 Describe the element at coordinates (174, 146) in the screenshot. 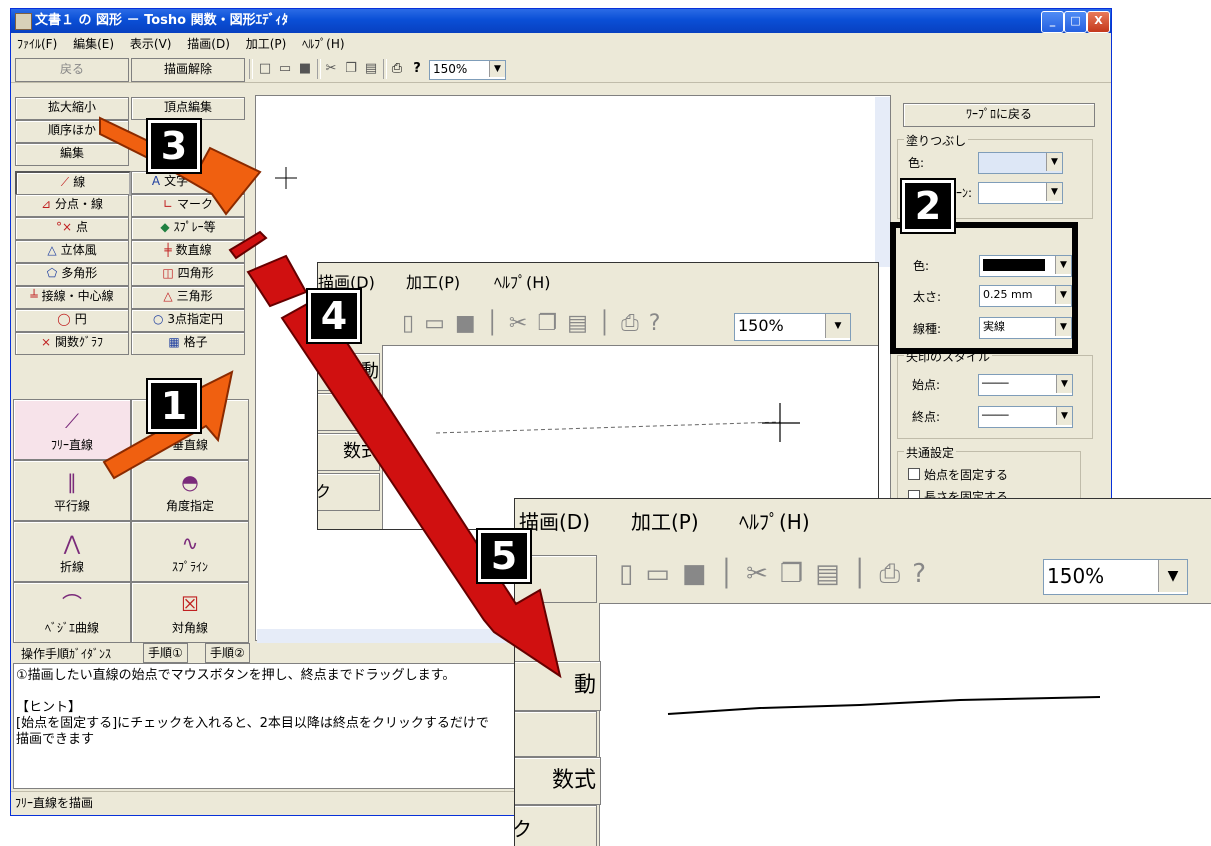

I see `callout-3: 3` at that location.